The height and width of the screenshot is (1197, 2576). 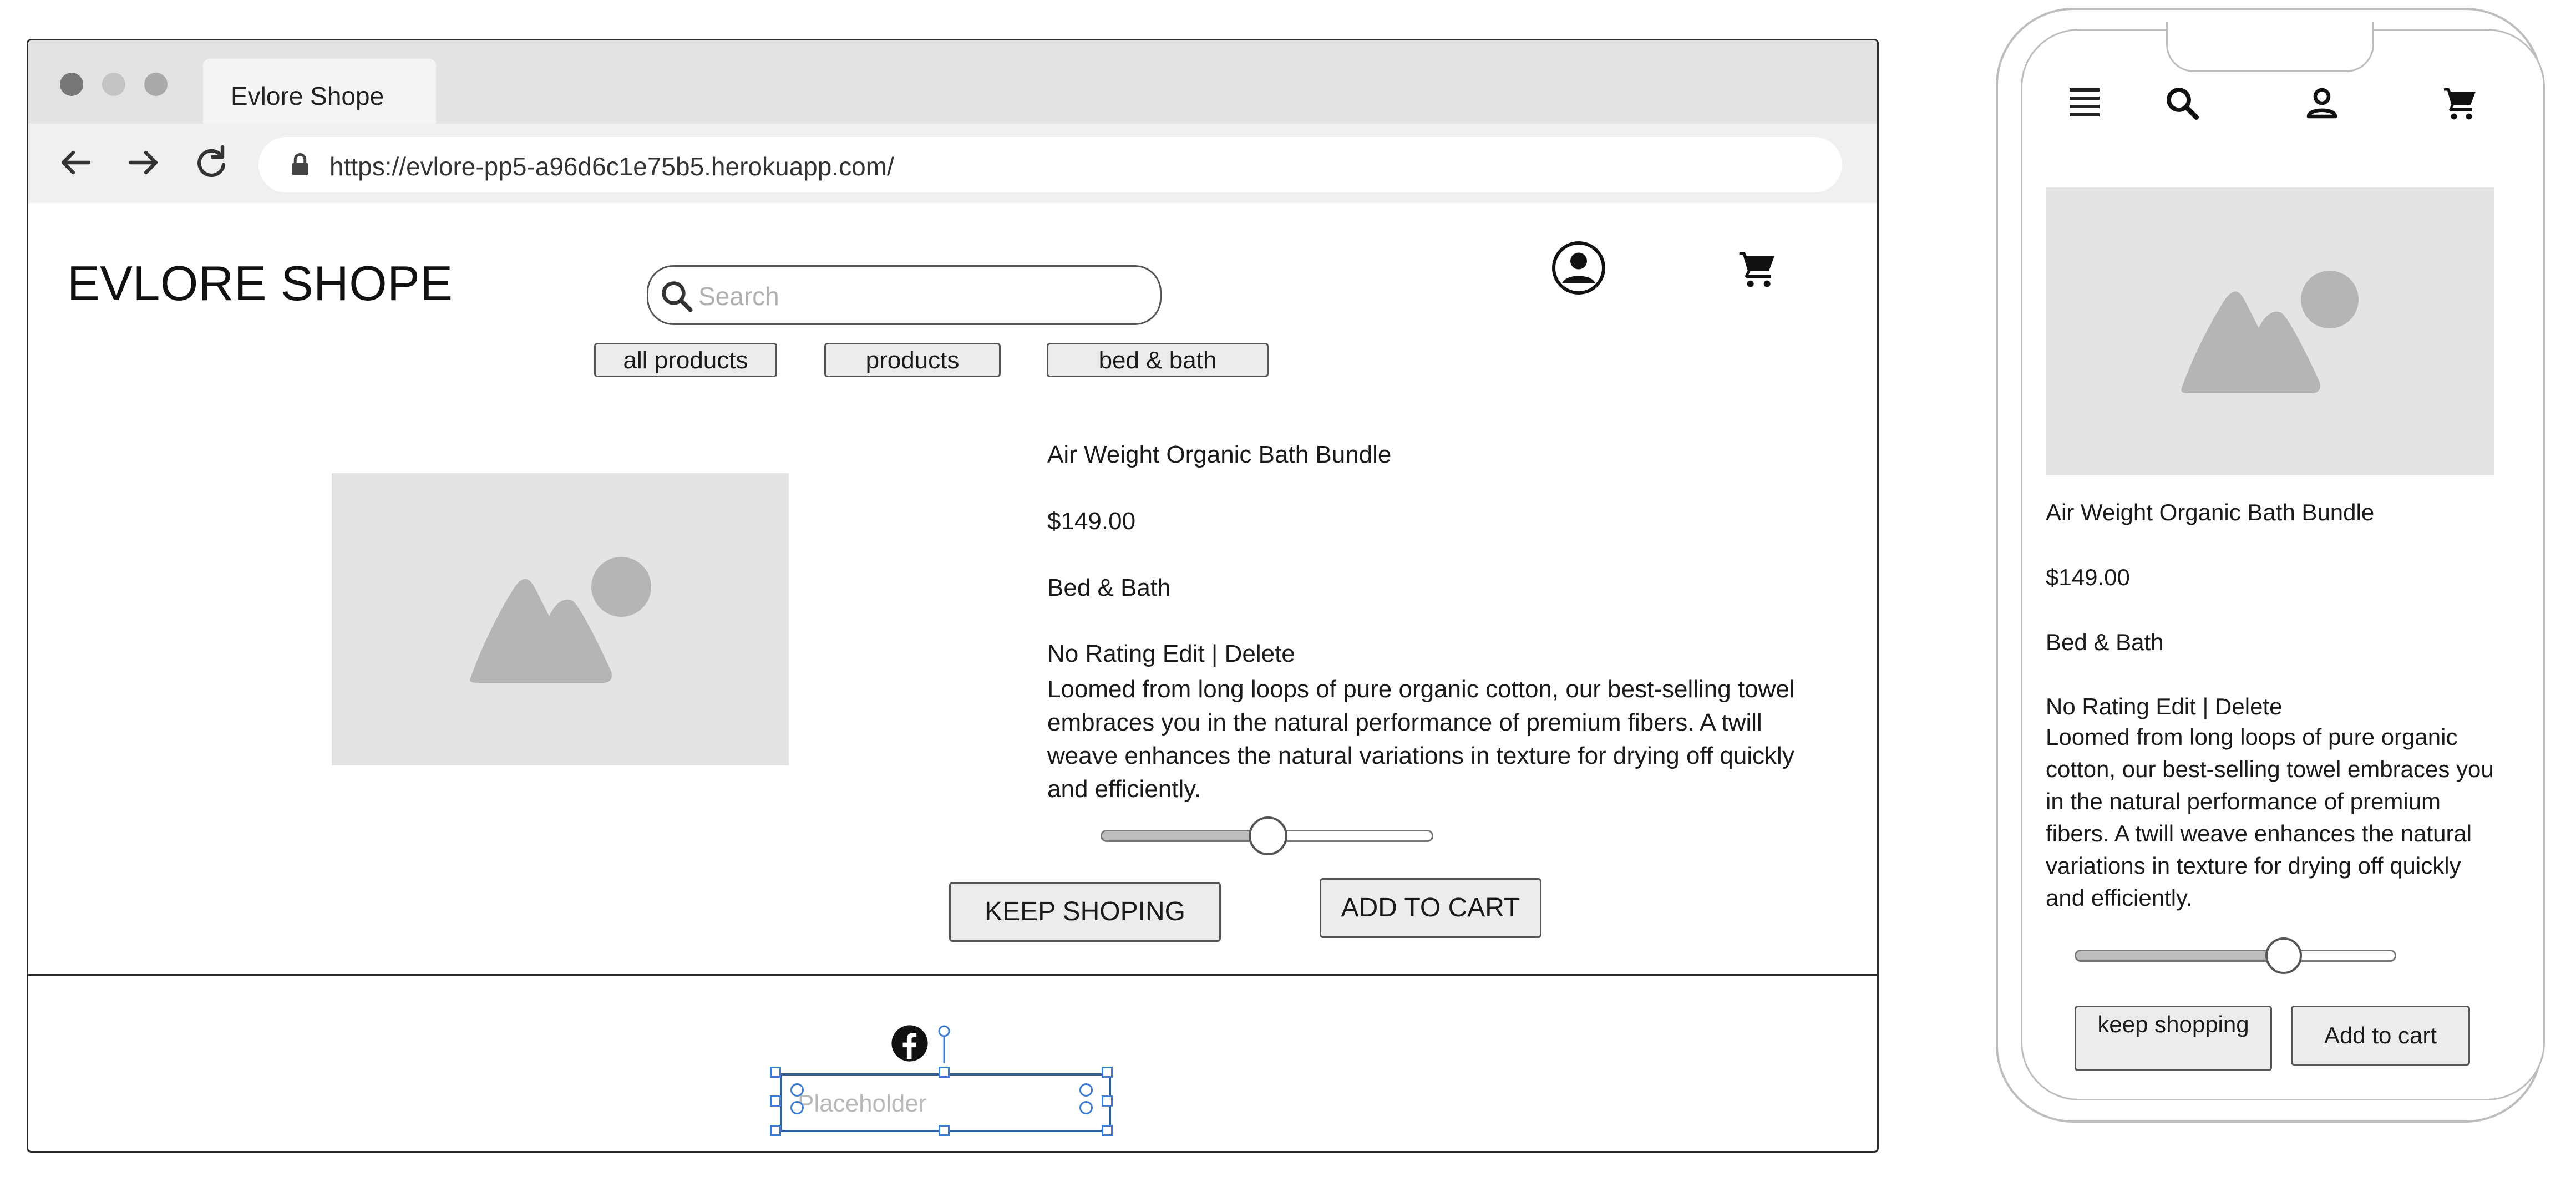 I want to click on close-dot, so click(x=71, y=84).